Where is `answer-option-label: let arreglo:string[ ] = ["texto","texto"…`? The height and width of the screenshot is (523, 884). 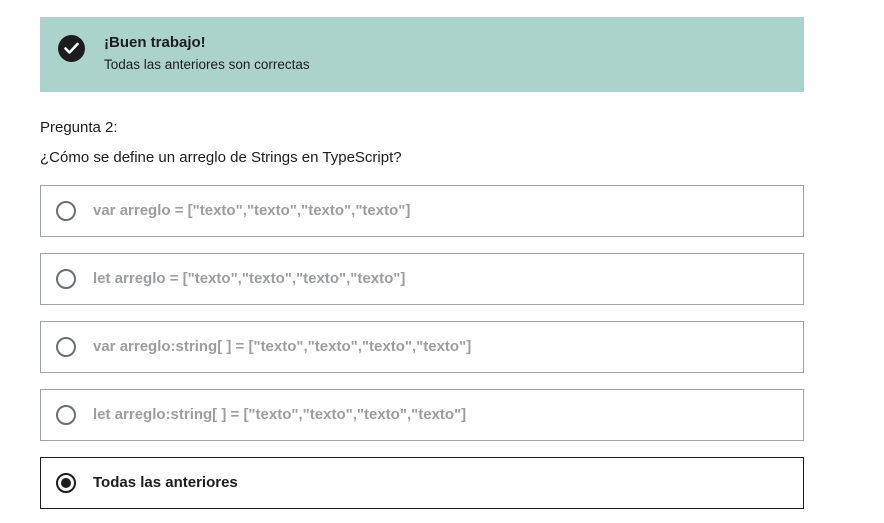 answer-option-label: let arreglo:string[ ] = ["texto","texto"… is located at coordinates (280, 414).